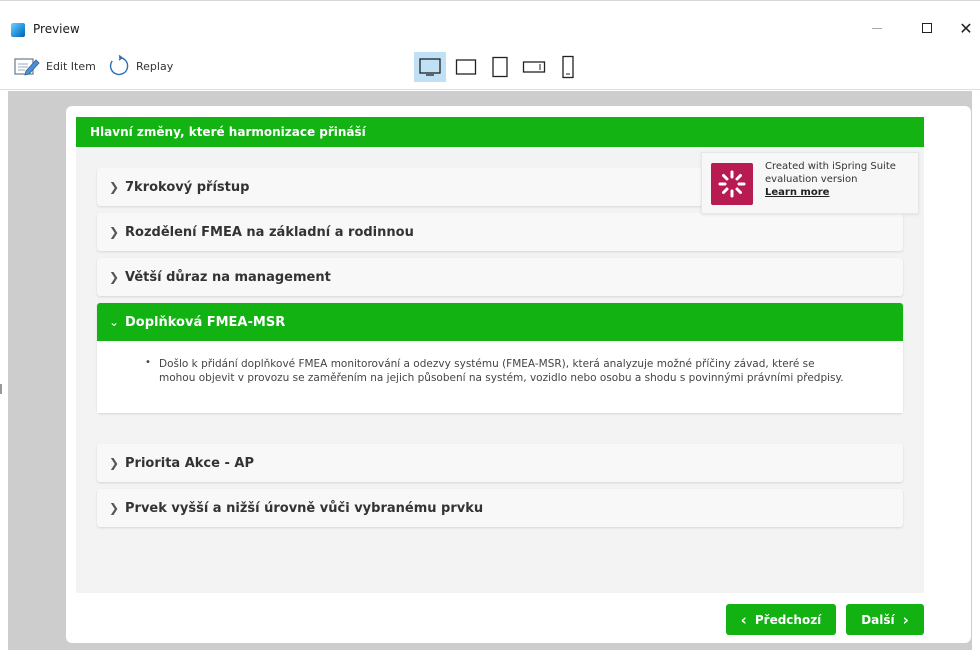 The image size is (980, 650). What do you see at coordinates (500, 132) in the screenshot?
I see `slide-title: Hlavní změny, které harmonizace přináší` at bounding box center [500, 132].